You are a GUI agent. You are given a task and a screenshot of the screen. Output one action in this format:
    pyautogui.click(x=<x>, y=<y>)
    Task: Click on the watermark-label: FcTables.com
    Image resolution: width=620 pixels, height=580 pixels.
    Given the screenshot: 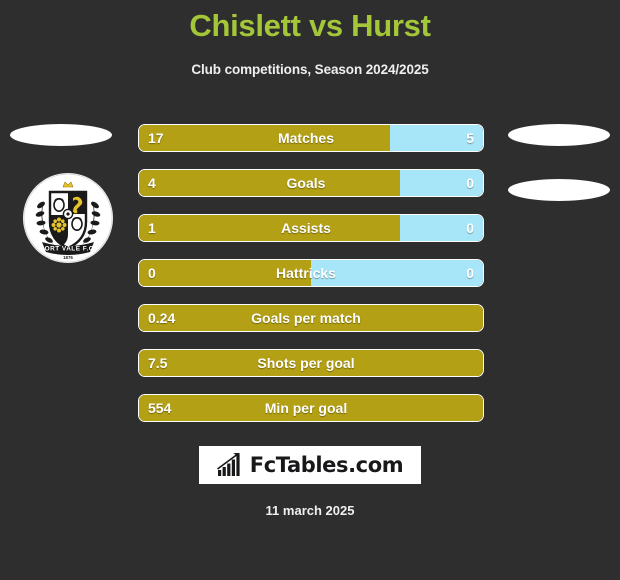 What is the action you would take?
    pyautogui.click(x=326, y=465)
    